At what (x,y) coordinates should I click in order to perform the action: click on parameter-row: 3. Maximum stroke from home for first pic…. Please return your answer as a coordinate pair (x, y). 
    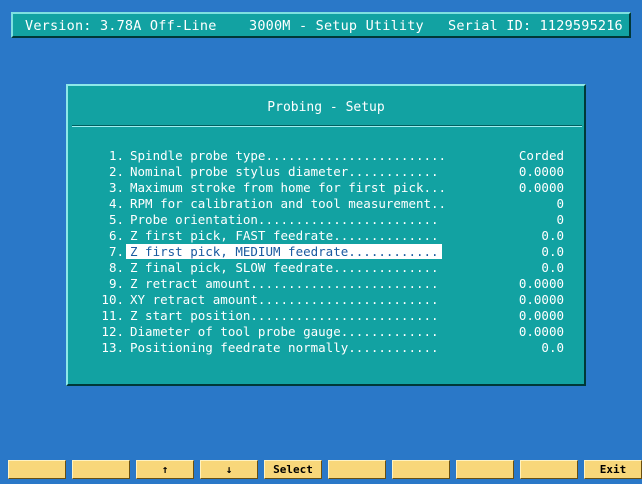
    Looking at the image, I should click on (326, 188).